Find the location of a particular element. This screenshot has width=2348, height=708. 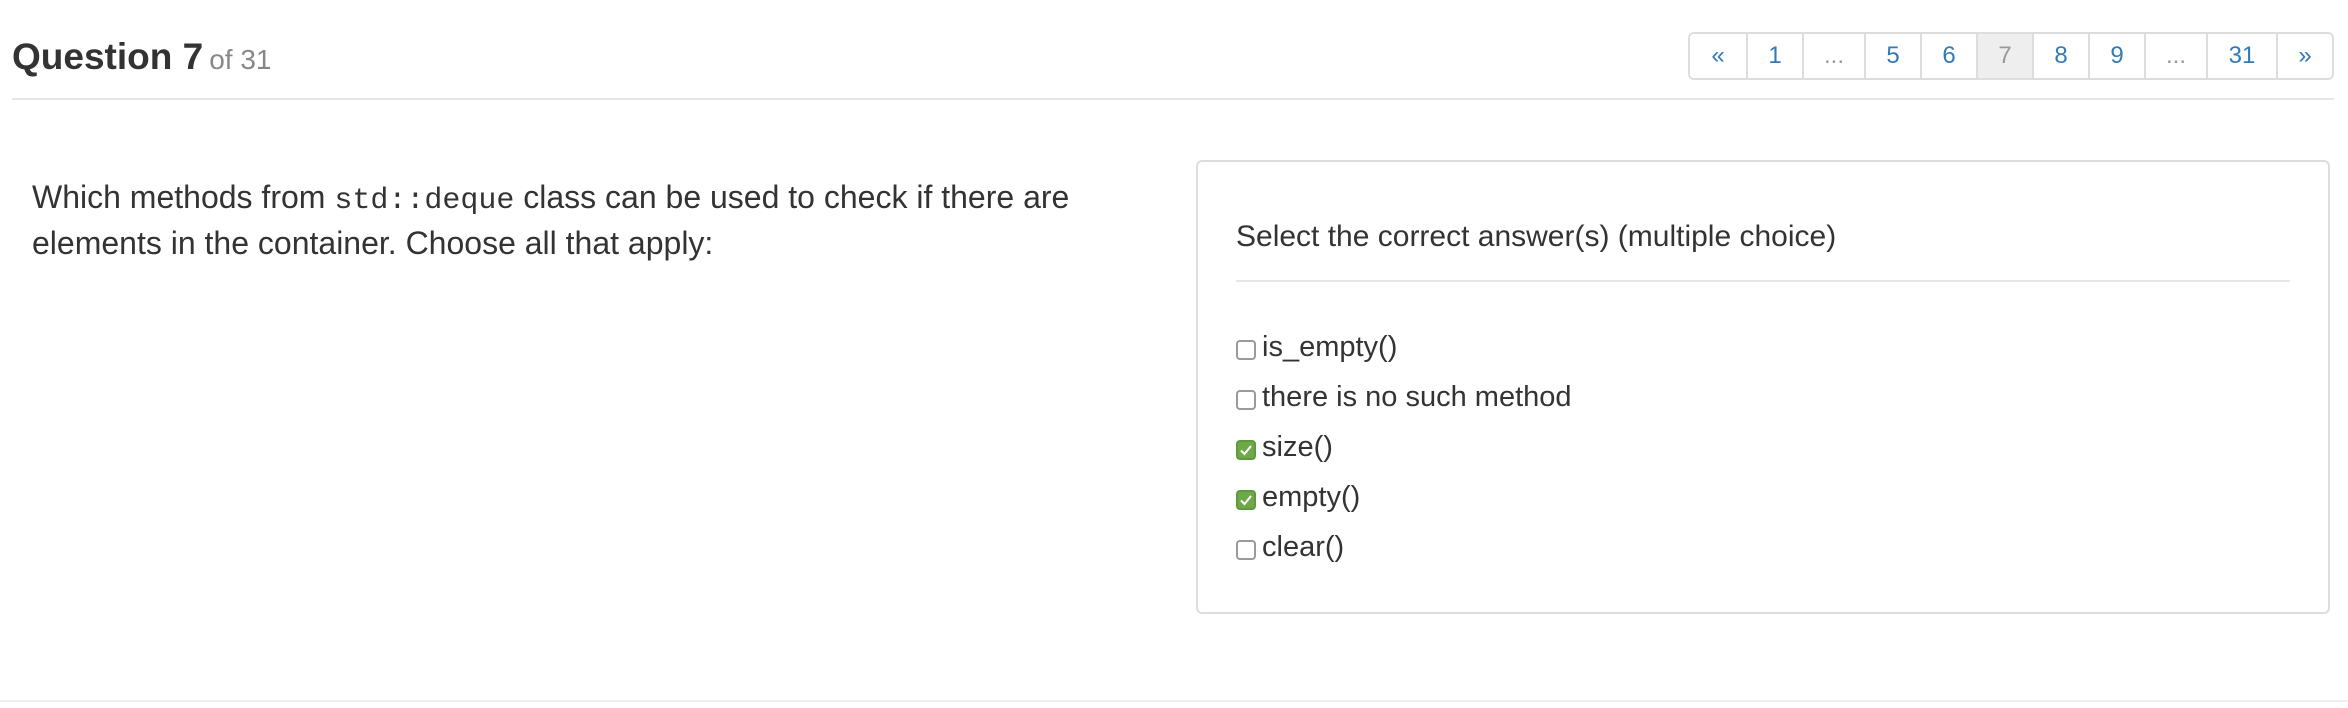

question-code: std::deque is located at coordinates (424, 201).